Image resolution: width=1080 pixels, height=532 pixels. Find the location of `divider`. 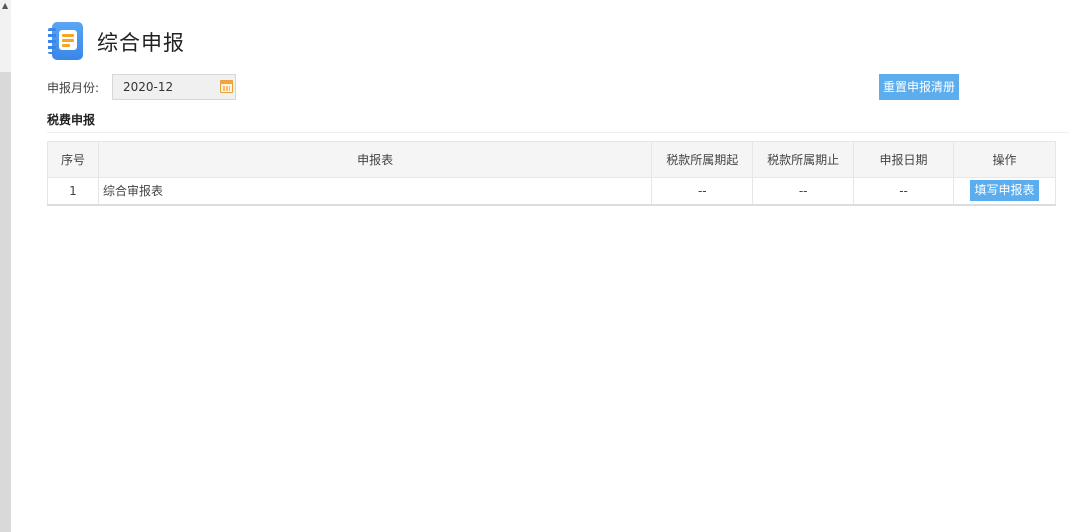

divider is located at coordinates (558, 132).